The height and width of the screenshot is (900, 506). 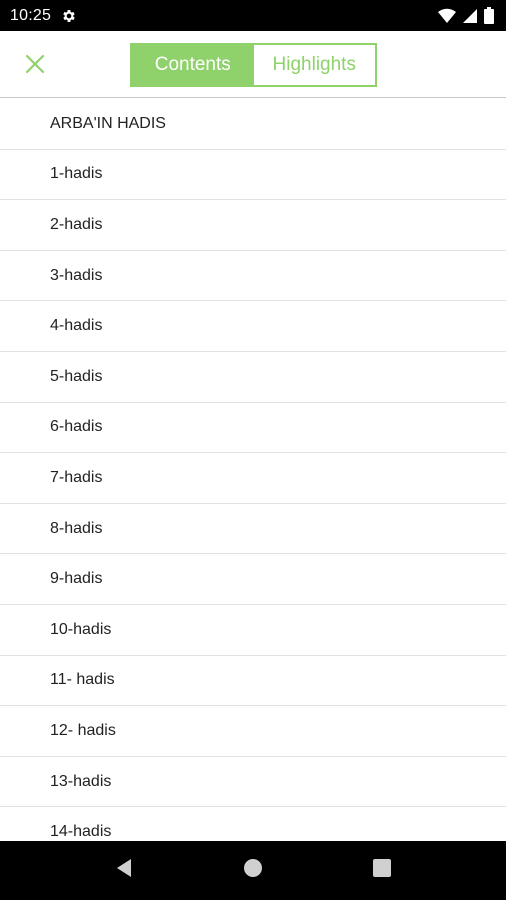 I want to click on app-bar: Contents Highlights, so click(x=253, y=64).